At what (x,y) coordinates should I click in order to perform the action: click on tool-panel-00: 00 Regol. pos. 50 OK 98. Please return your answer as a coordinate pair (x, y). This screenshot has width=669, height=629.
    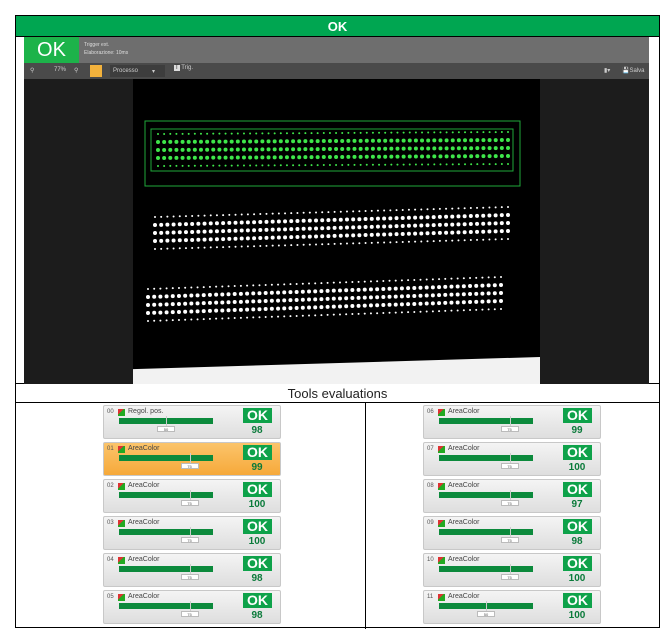
    Looking at the image, I should click on (192, 422).